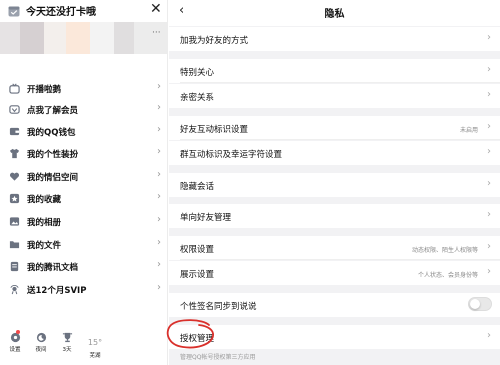  Describe the element at coordinates (14, 153) in the screenshot. I see `shirt-icon` at that location.